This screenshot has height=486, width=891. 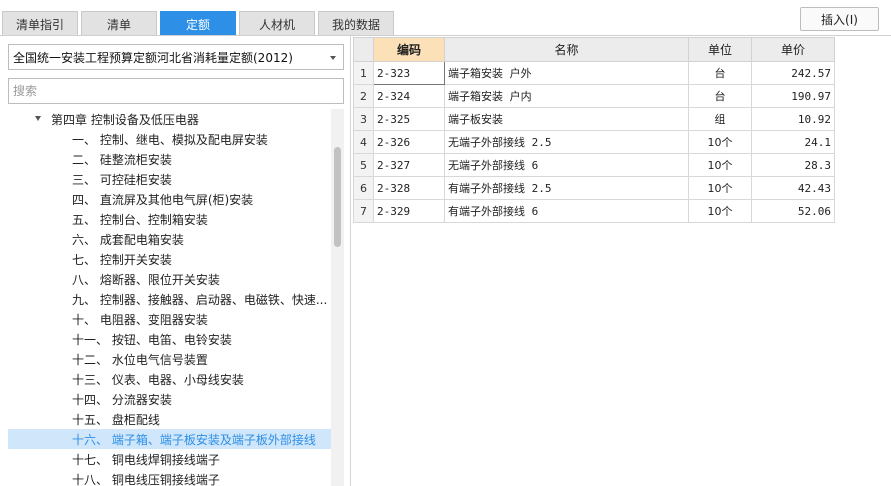 I want to click on expand-arrow-icon, so click(x=38, y=118).